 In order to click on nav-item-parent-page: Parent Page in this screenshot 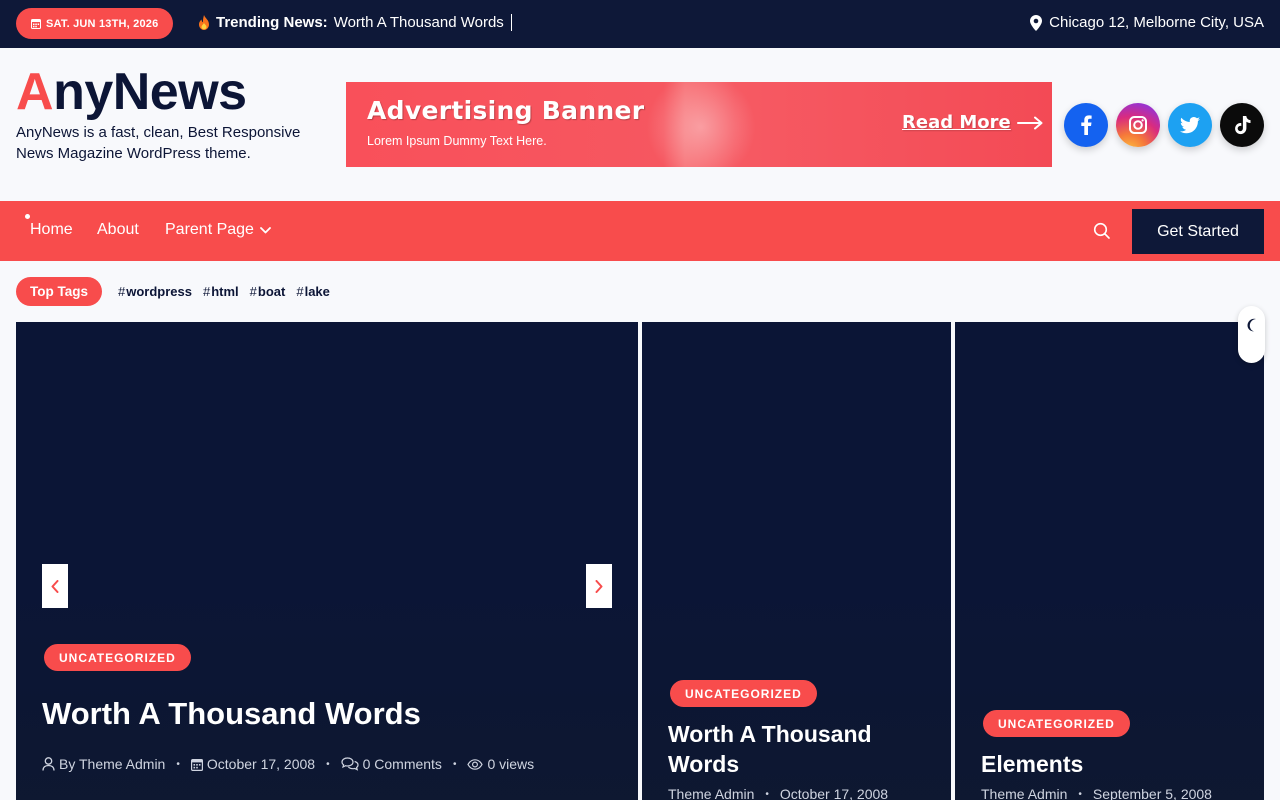, I will do `click(218, 230)`.